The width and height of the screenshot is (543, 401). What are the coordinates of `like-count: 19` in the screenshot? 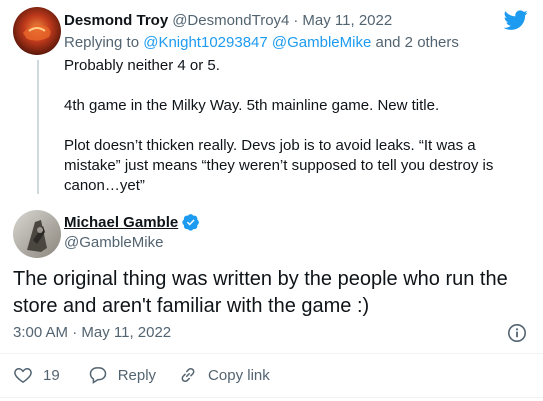 It's located at (51, 375).